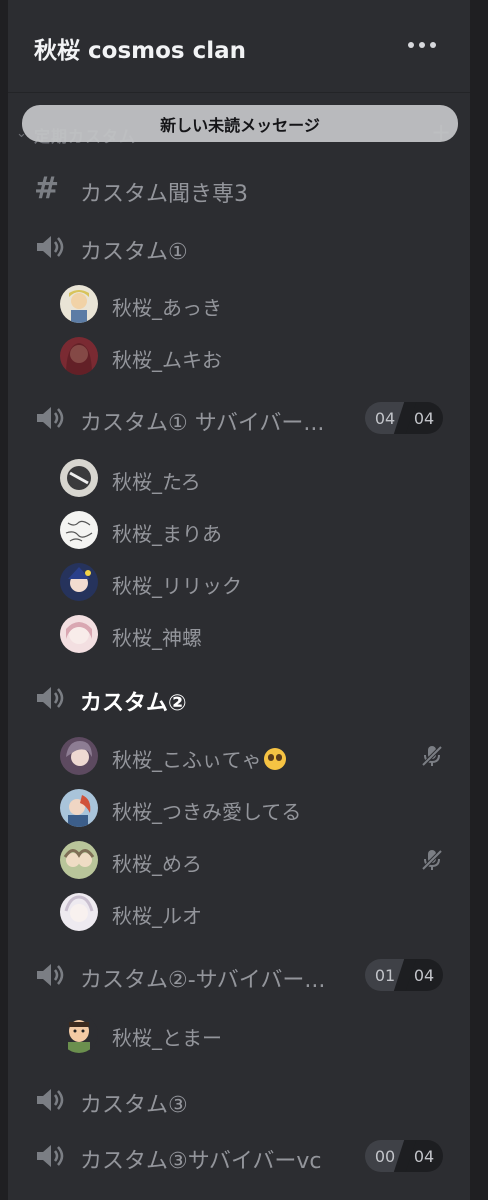  What do you see at coordinates (239, 698) in the screenshot?
I see `channel-item: カスタム②` at bounding box center [239, 698].